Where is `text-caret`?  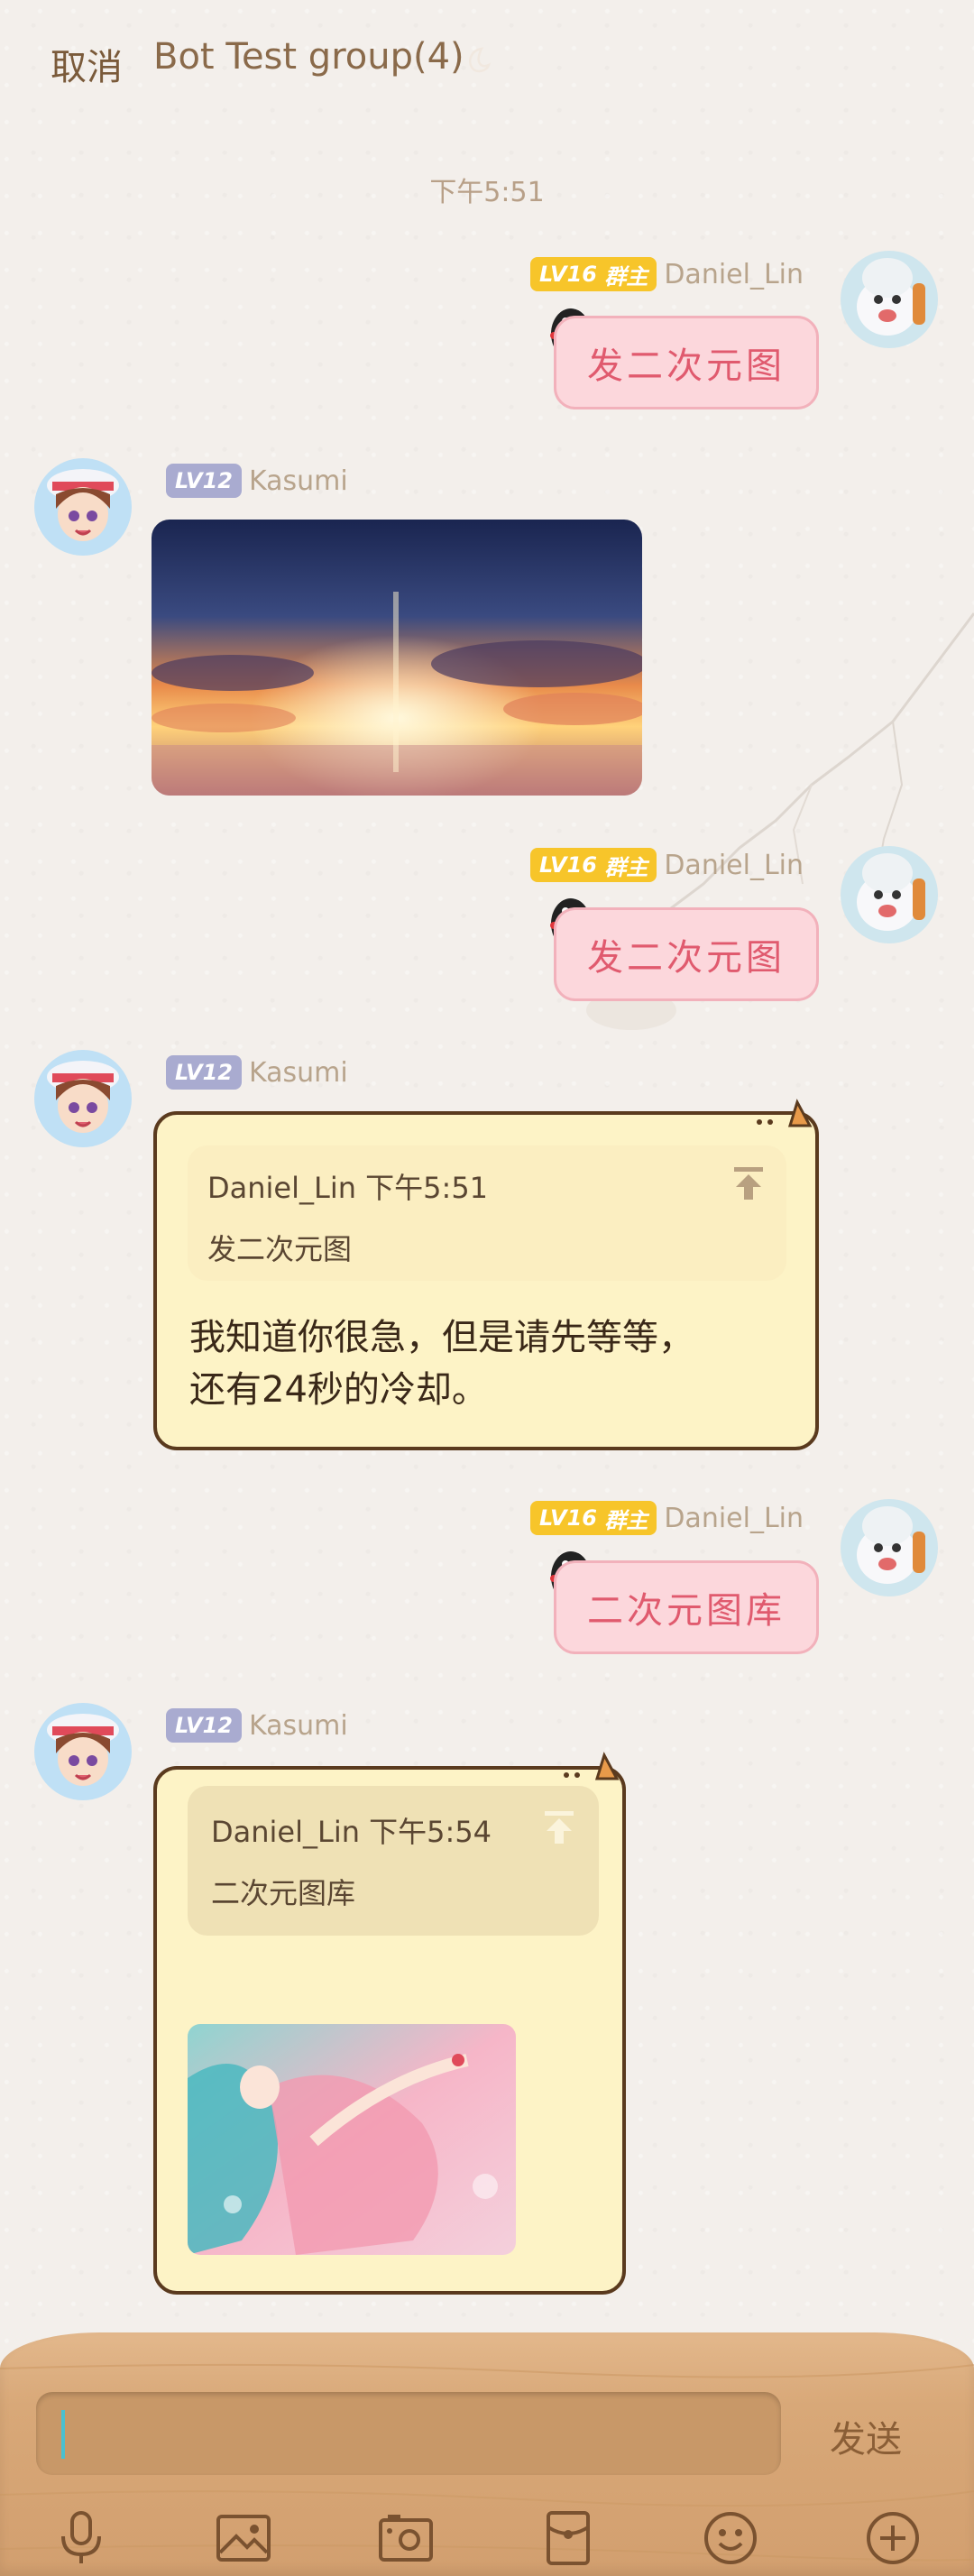 text-caret is located at coordinates (63, 2434).